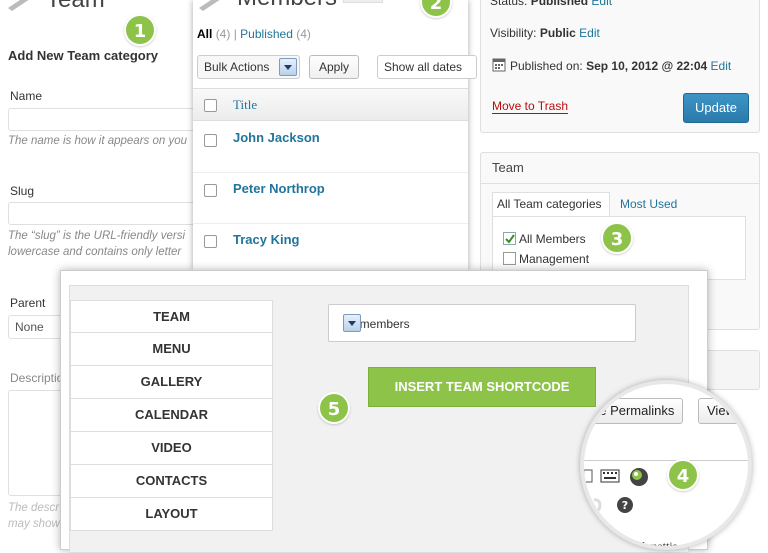 This screenshot has width=768, height=553. What do you see at coordinates (28, 303) in the screenshot?
I see `parent-label: Parent` at bounding box center [28, 303].